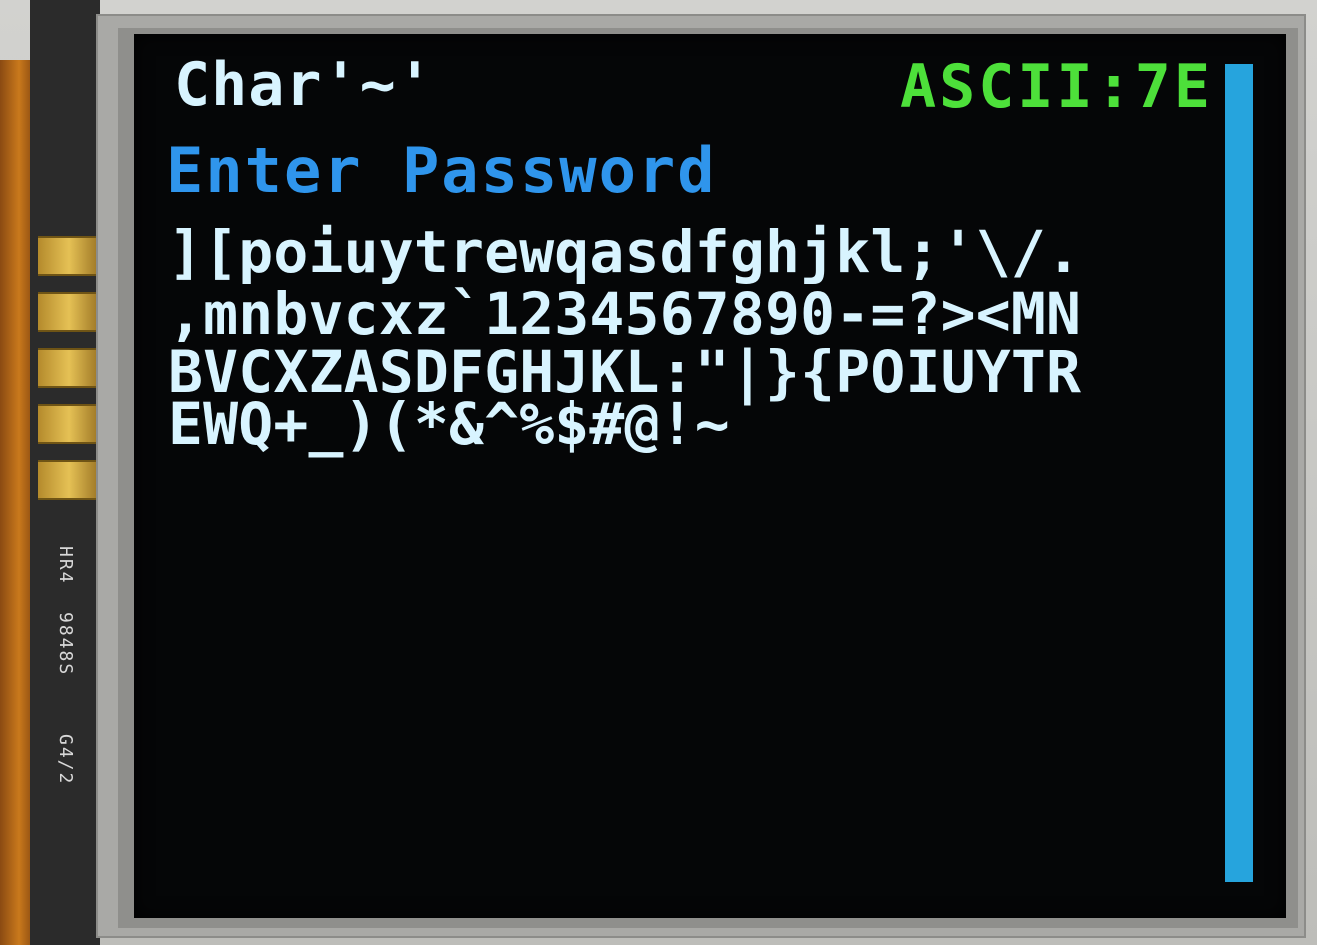 The height and width of the screenshot is (945, 1317). What do you see at coordinates (449, 424) in the screenshot?
I see `password-text-line: EWQ+_)(*&^%$#@!~` at bounding box center [449, 424].